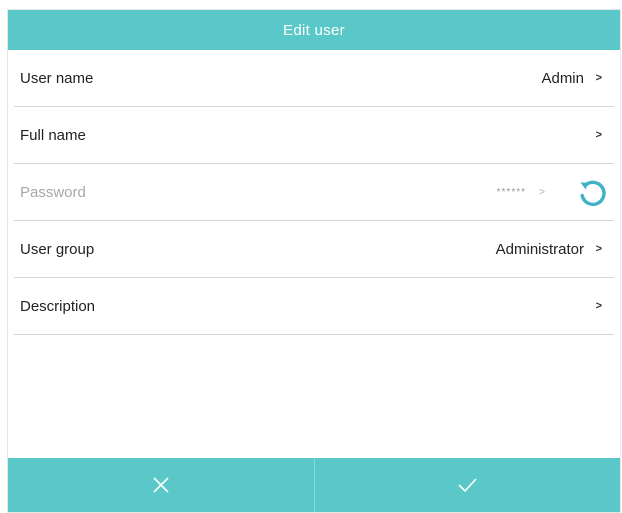 Image resolution: width=622 pixels, height=513 pixels. Describe the element at coordinates (593, 193) in the screenshot. I see `reset-icon` at that location.